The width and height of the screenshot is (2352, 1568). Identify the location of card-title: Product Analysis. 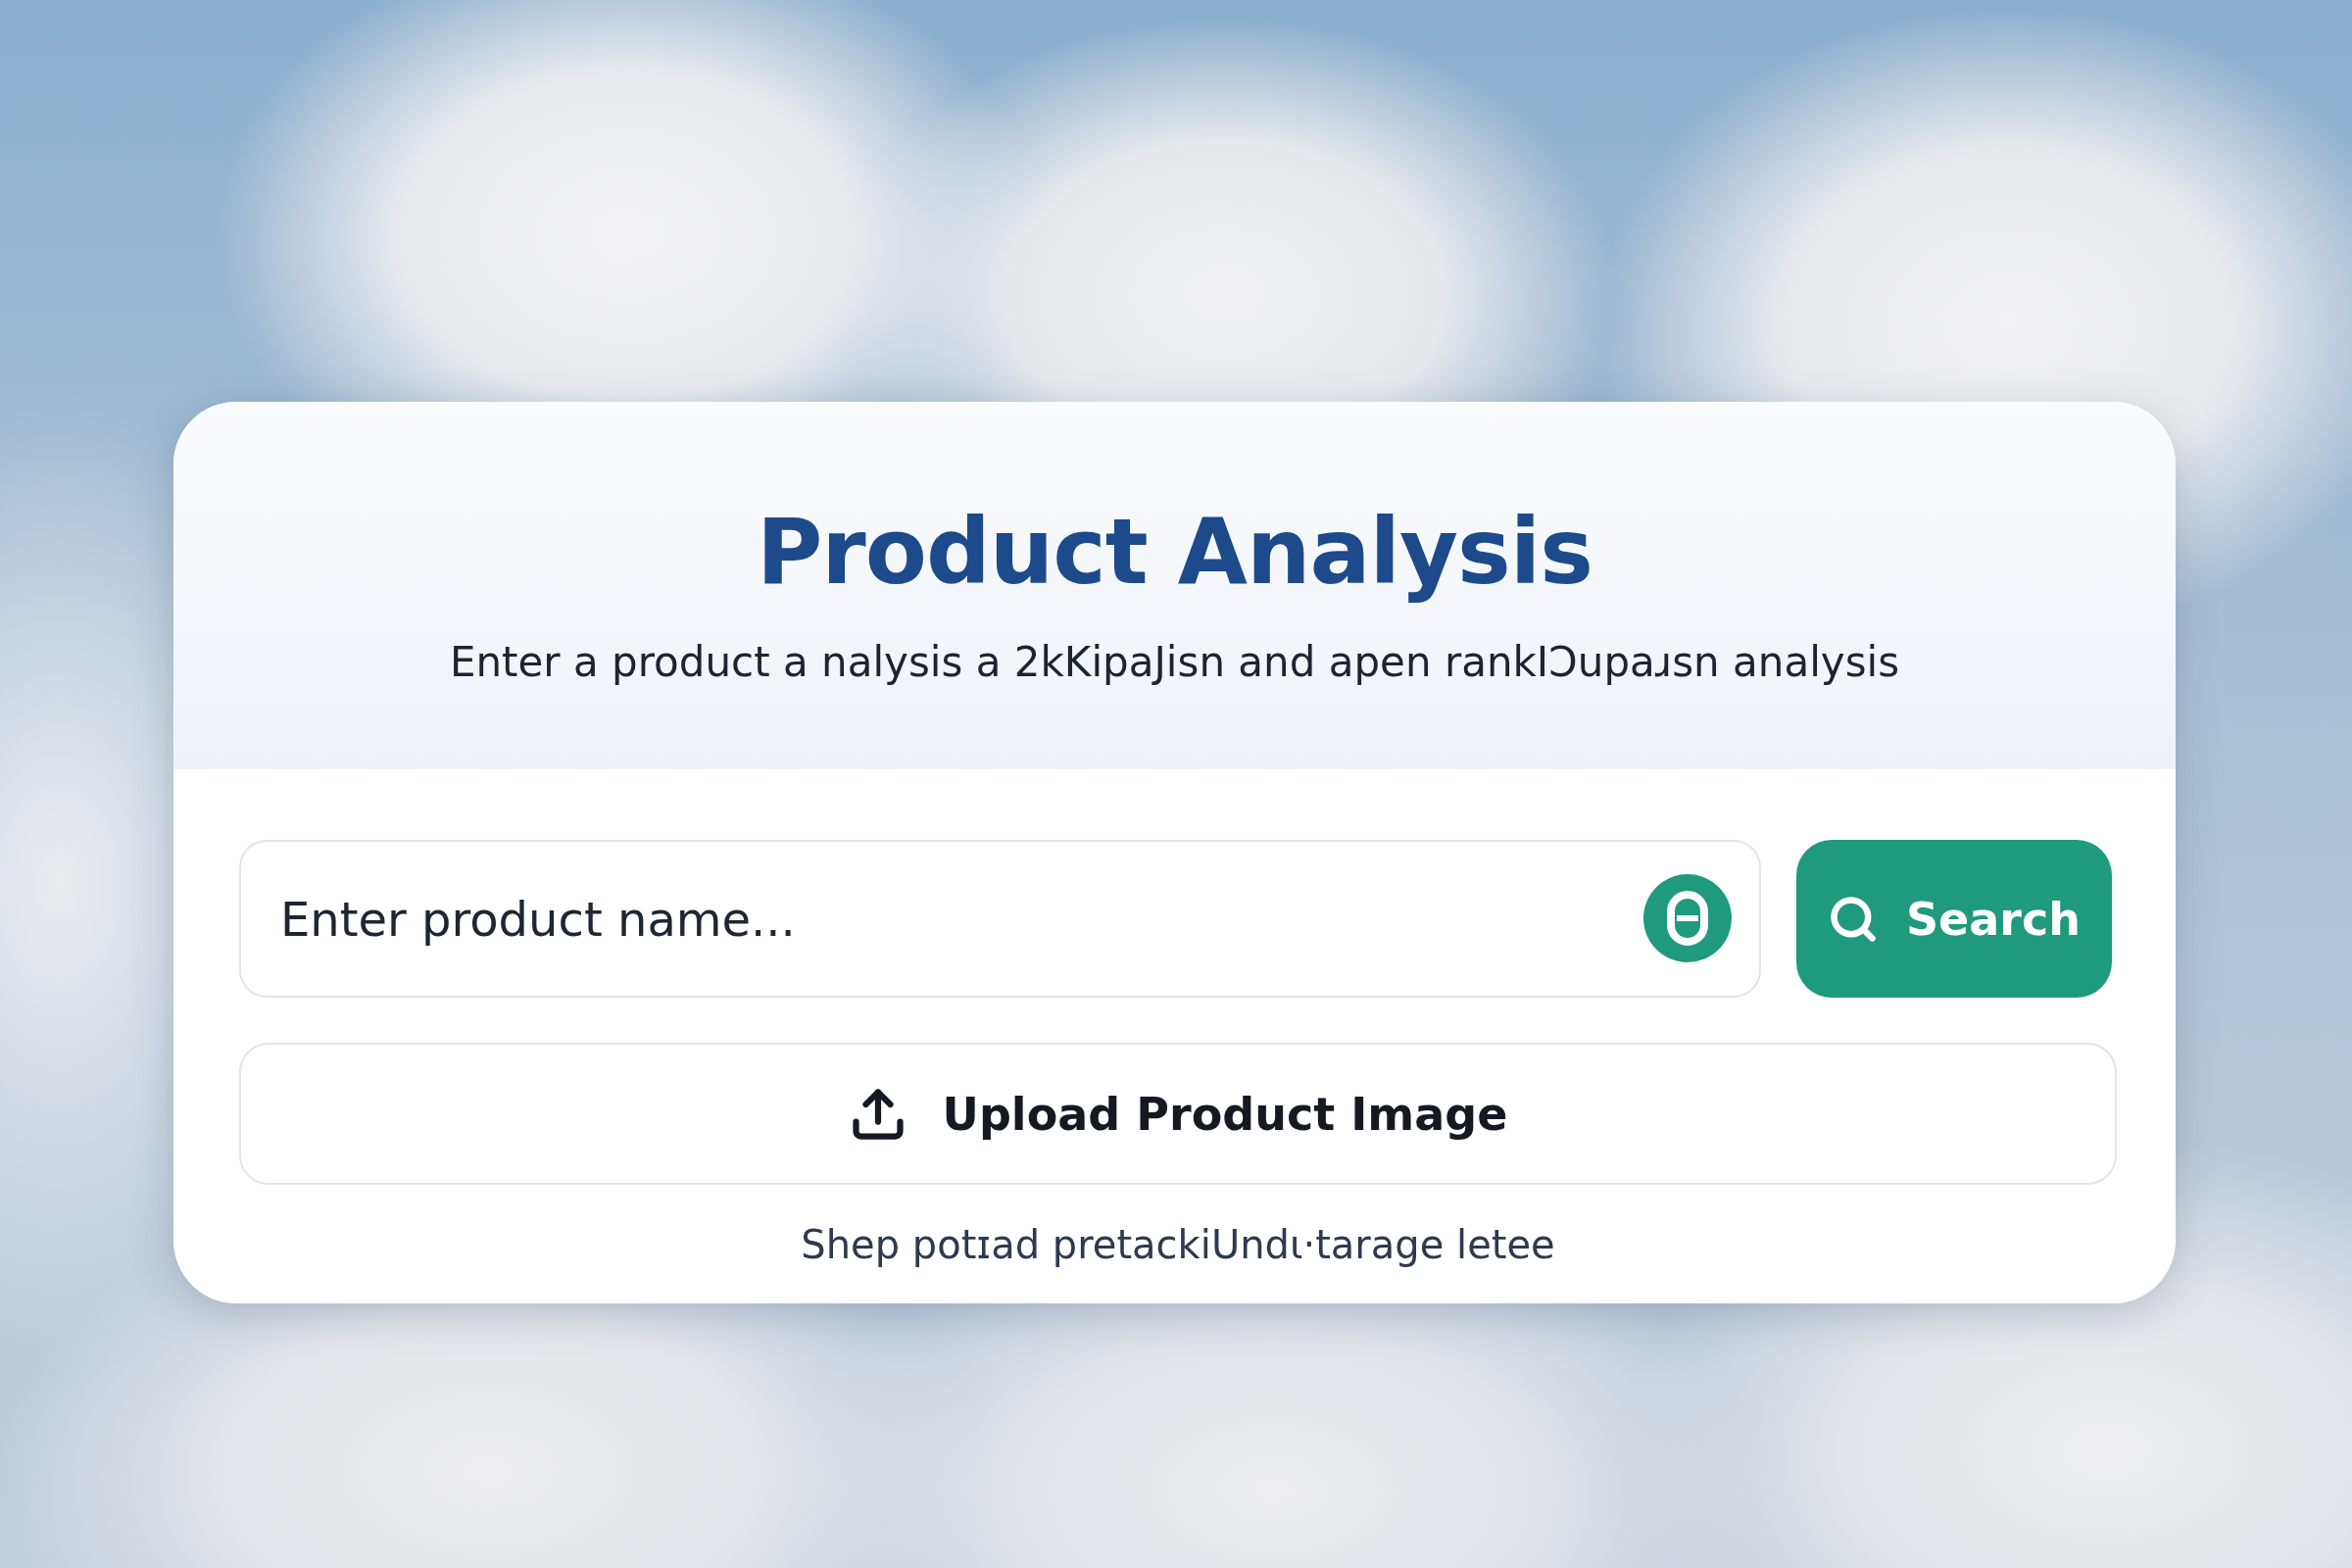
(1174, 552).